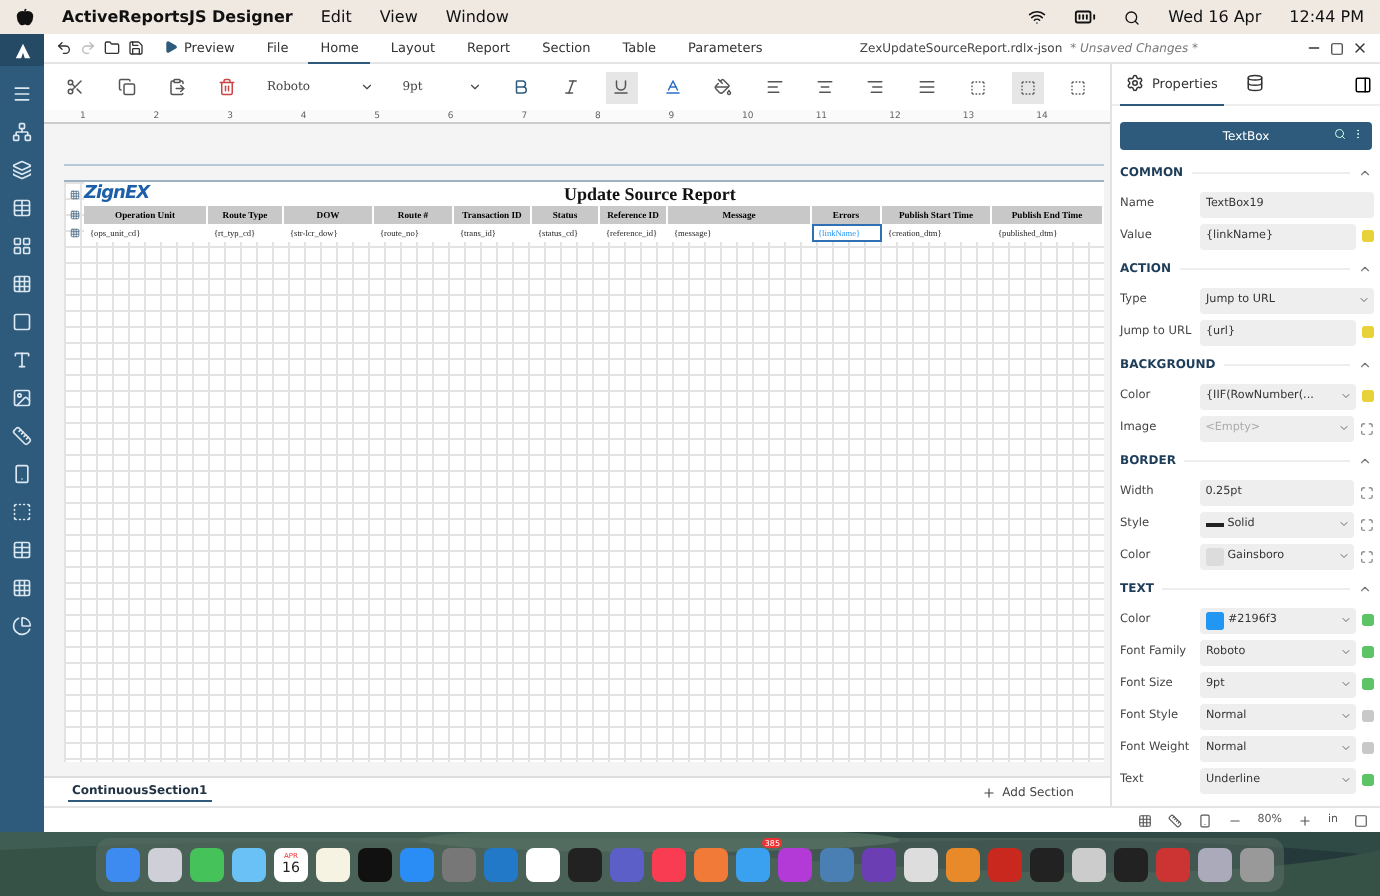 The height and width of the screenshot is (896, 1380). What do you see at coordinates (1214, 524) in the screenshot?
I see `line-style-icon` at bounding box center [1214, 524].